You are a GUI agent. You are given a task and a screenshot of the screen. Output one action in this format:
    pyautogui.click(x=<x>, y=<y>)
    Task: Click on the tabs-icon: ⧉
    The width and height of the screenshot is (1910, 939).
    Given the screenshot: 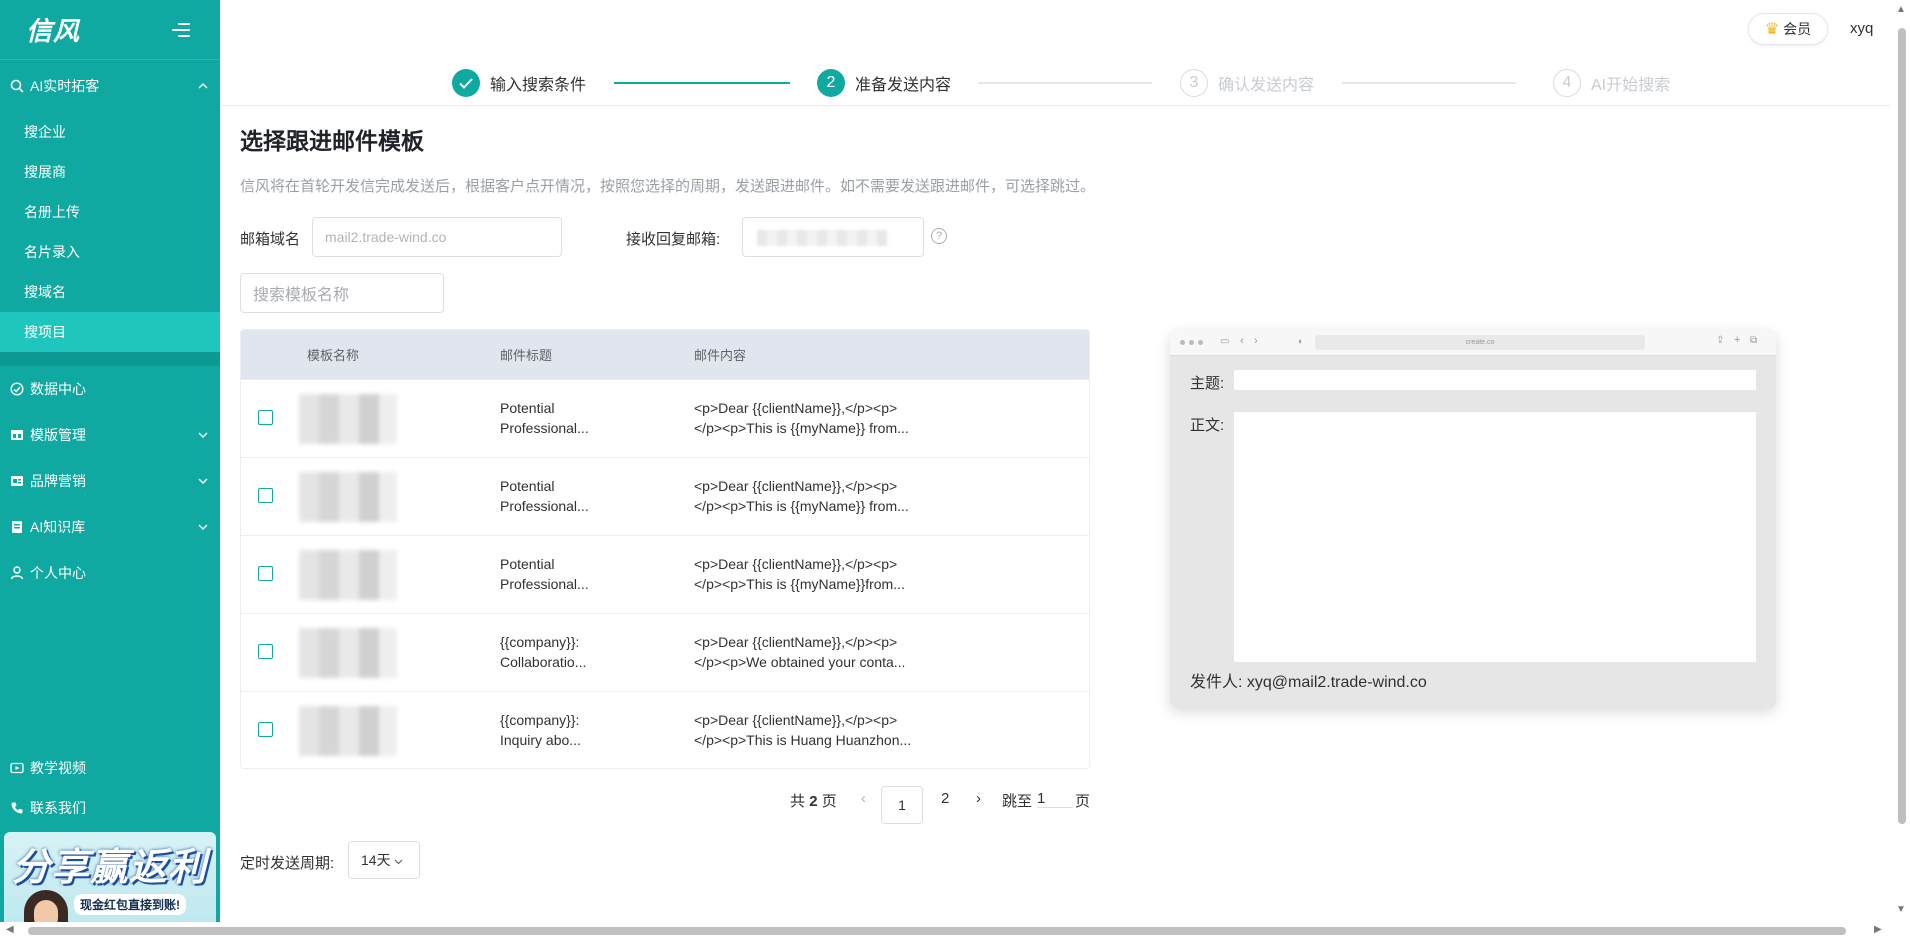 What is the action you would take?
    pyautogui.click(x=1754, y=340)
    